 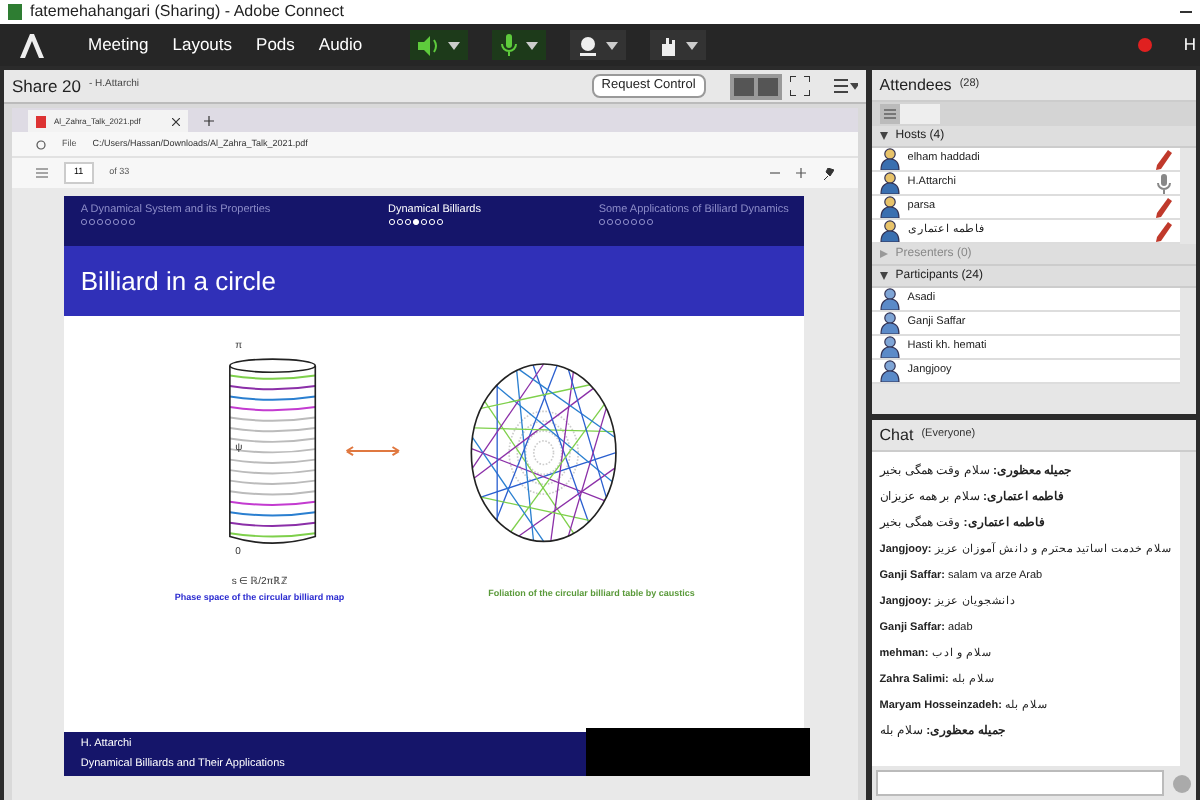 I want to click on raise-hand-button, so click(x=678, y=45).